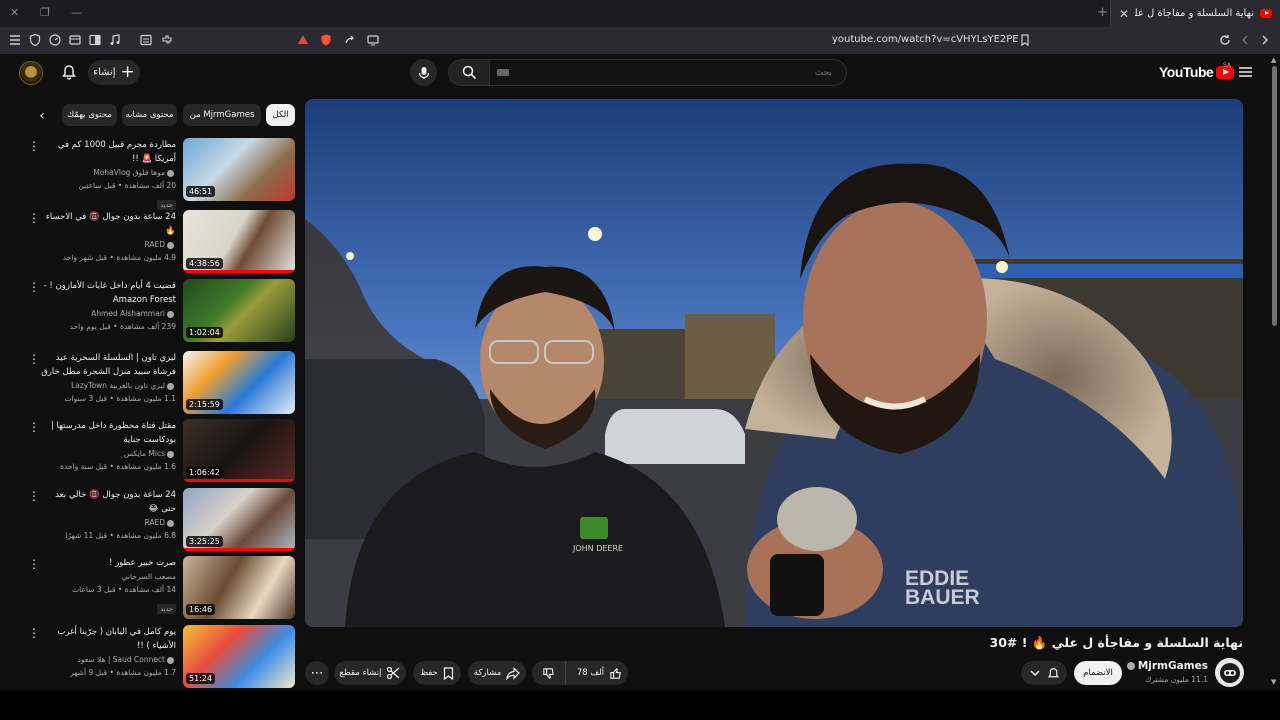  What do you see at coordinates (668, 72) in the screenshot?
I see `search-input` at bounding box center [668, 72].